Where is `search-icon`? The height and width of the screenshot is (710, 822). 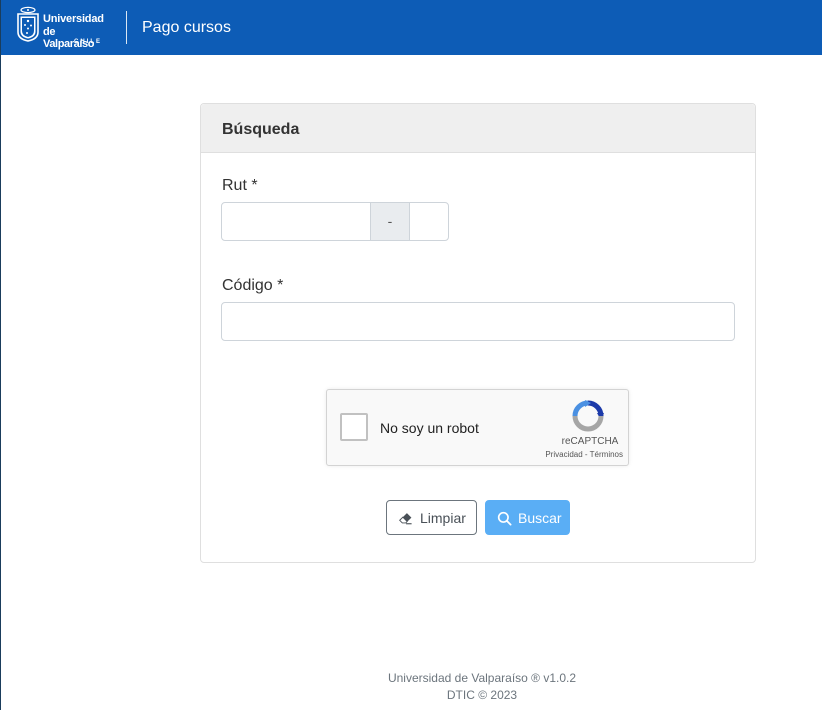 search-icon is located at coordinates (504, 518).